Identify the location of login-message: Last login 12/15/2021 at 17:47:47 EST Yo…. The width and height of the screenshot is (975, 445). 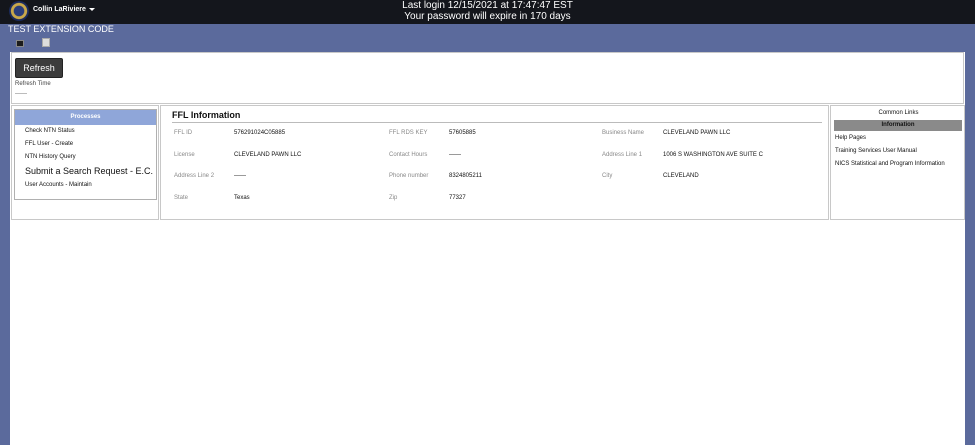
(487, 11).